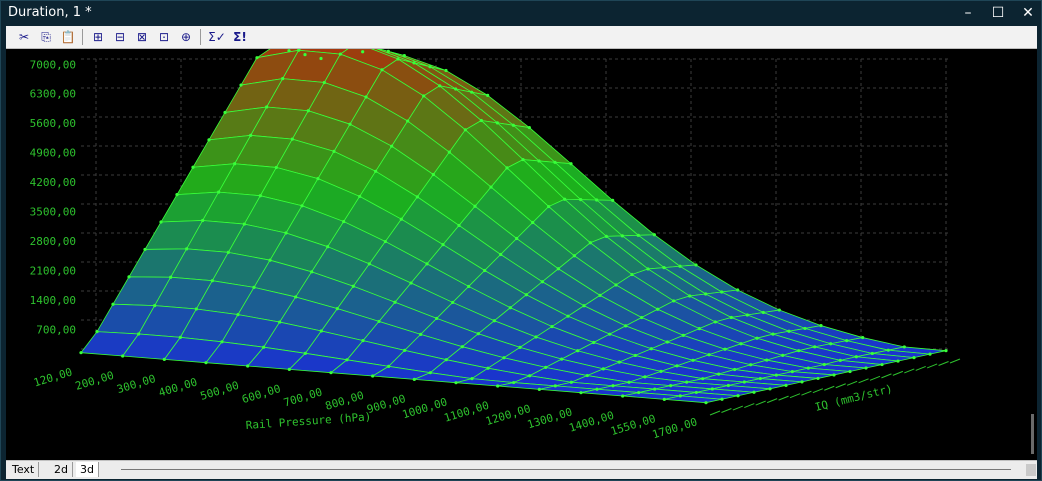 This screenshot has height=481, width=1042. I want to click on window-title: Duration, 1 *, so click(50, 12).